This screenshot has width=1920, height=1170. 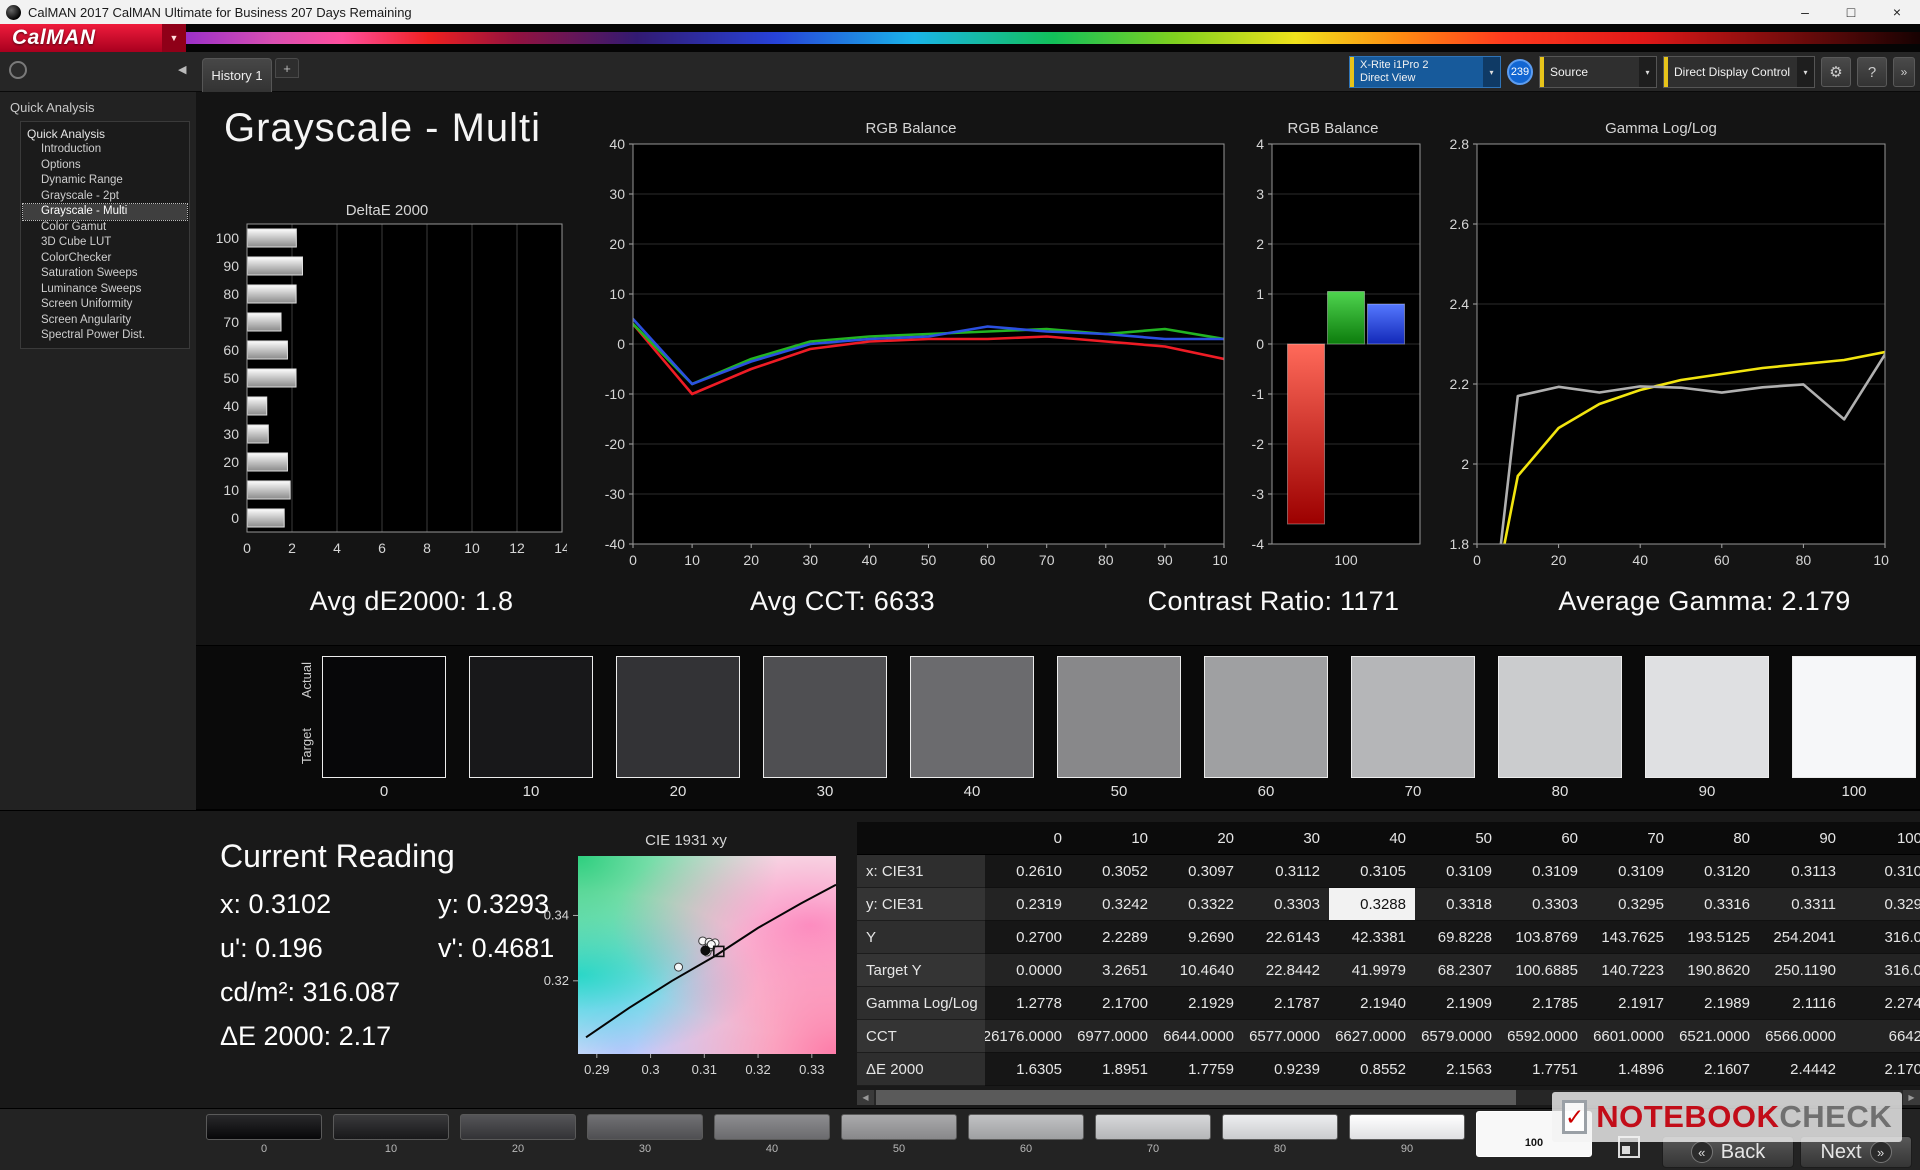 I want to click on table-cell: 0.3120, so click(x=1716, y=871).